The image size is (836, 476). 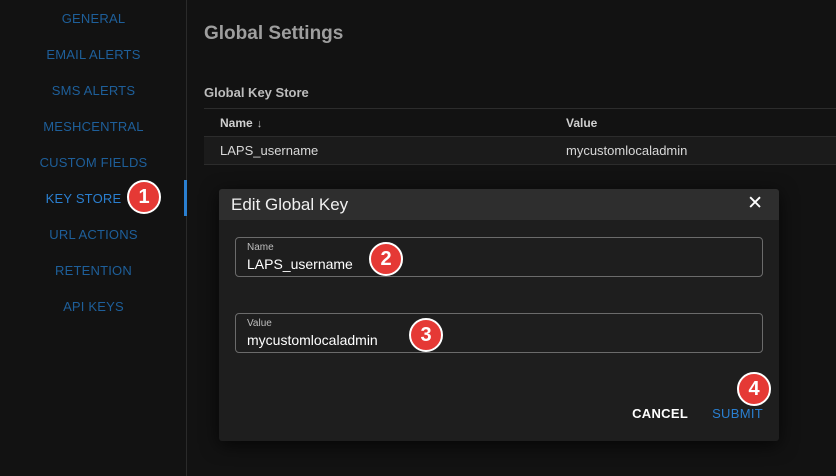 What do you see at coordinates (260, 247) in the screenshot?
I see `name-field-label: Name` at bounding box center [260, 247].